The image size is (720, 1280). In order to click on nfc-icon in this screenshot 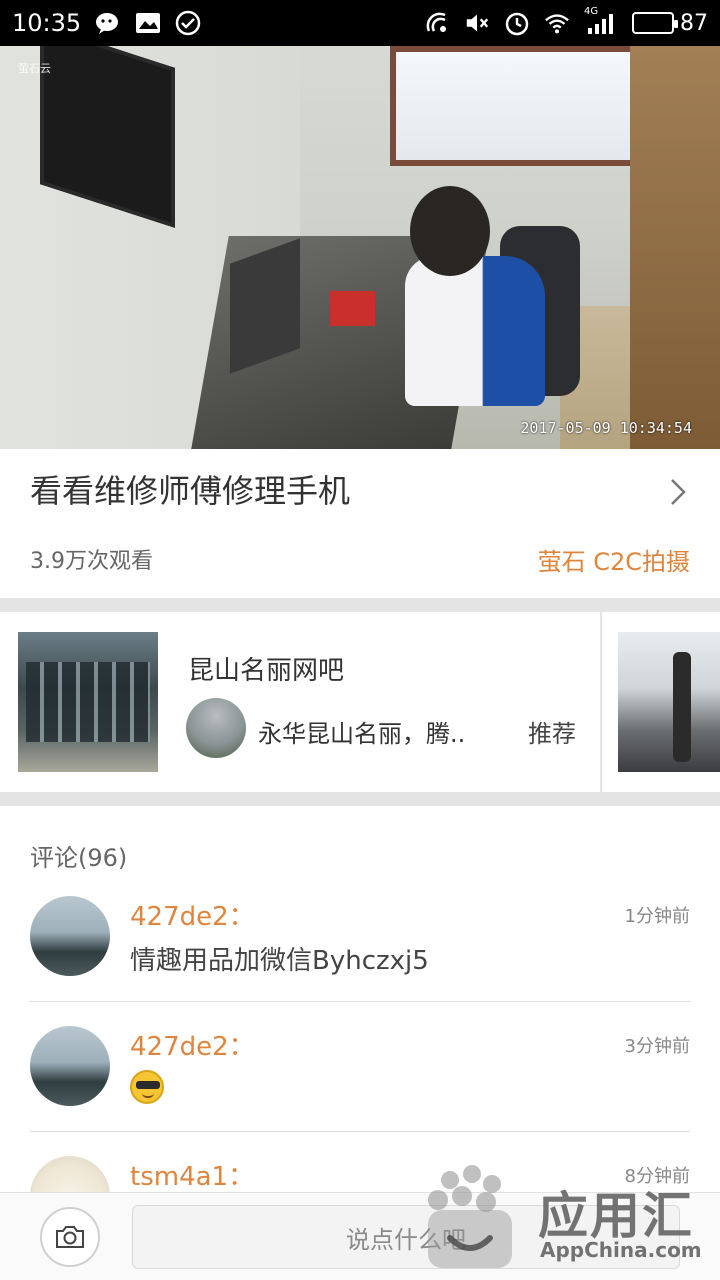, I will do `click(437, 23)`.